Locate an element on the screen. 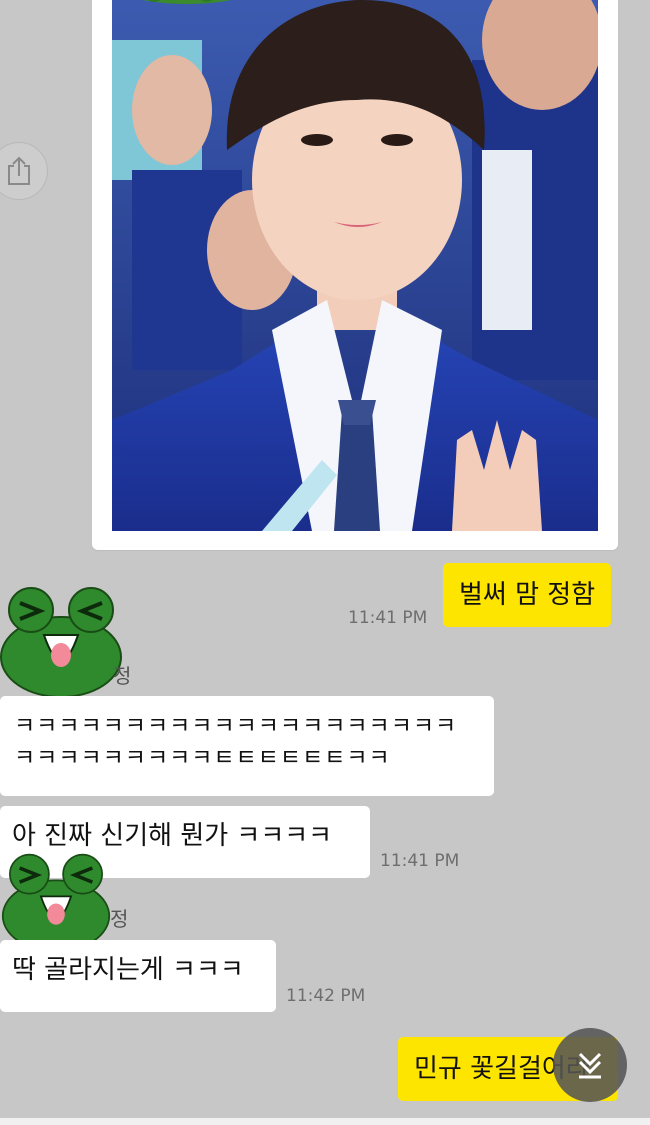 The width and height of the screenshot is (650, 1125). message-text-line: ㅋㅋㅋㅋㅋㅋㅋㅋㅋㅌㅌㅌㅌㅌㅌㅋㅋ is located at coordinates (202, 758).